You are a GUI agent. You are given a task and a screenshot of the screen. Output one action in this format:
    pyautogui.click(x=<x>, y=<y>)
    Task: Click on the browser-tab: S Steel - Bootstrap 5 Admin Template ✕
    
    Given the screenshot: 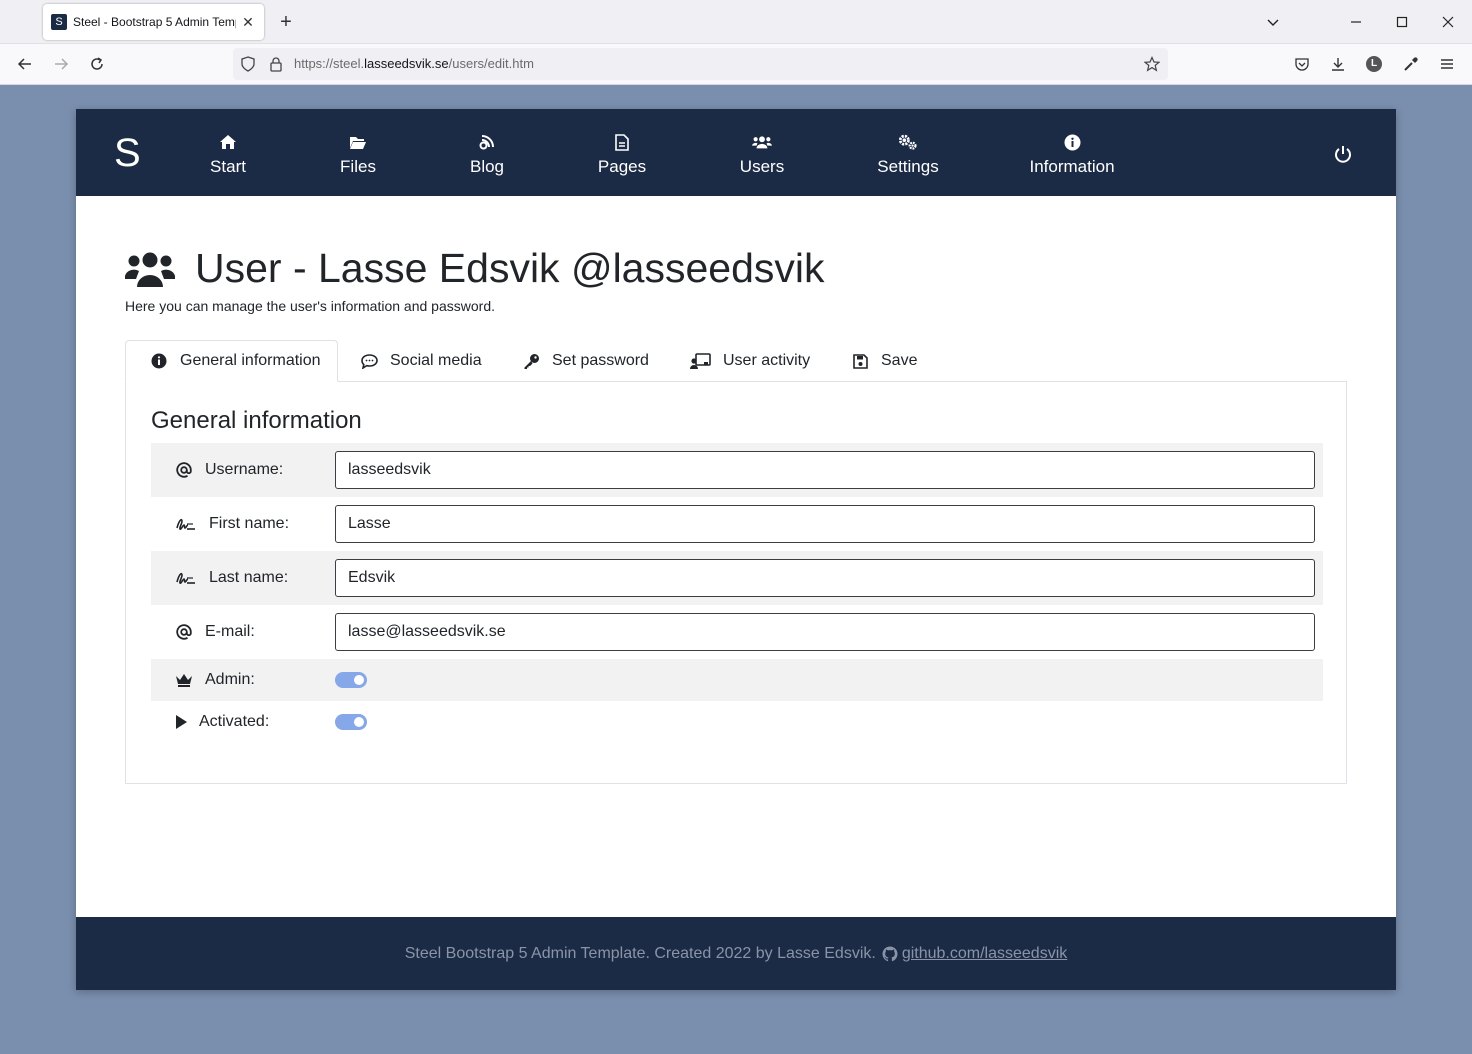 What is the action you would take?
    pyautogui.click(x=153, y=22)
    